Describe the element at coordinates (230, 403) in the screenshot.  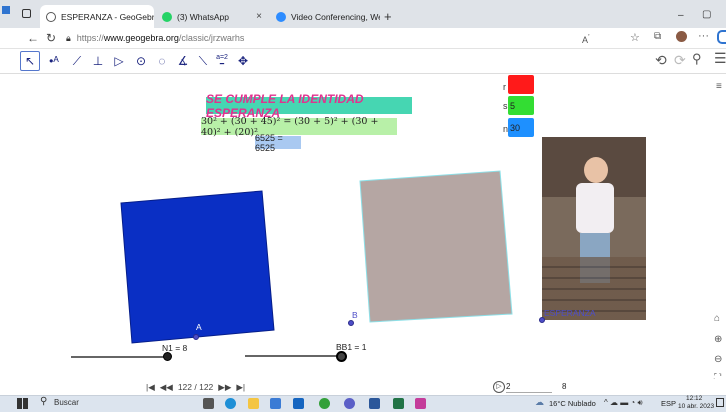
I see `edge-icon` at that location.